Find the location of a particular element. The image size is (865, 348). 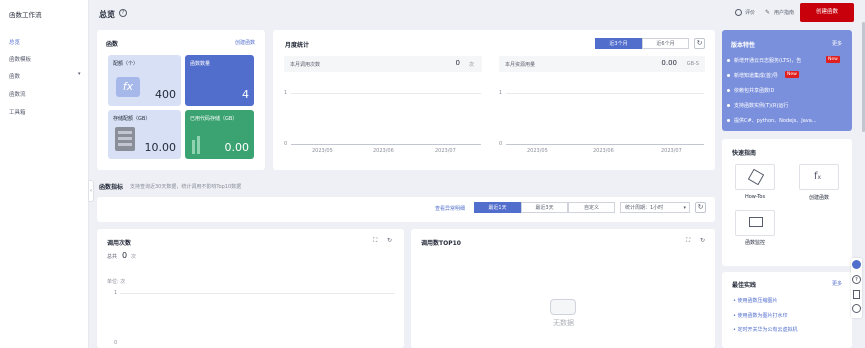

user-guide-link: 用户指南 is located at coordinates (784, 12).